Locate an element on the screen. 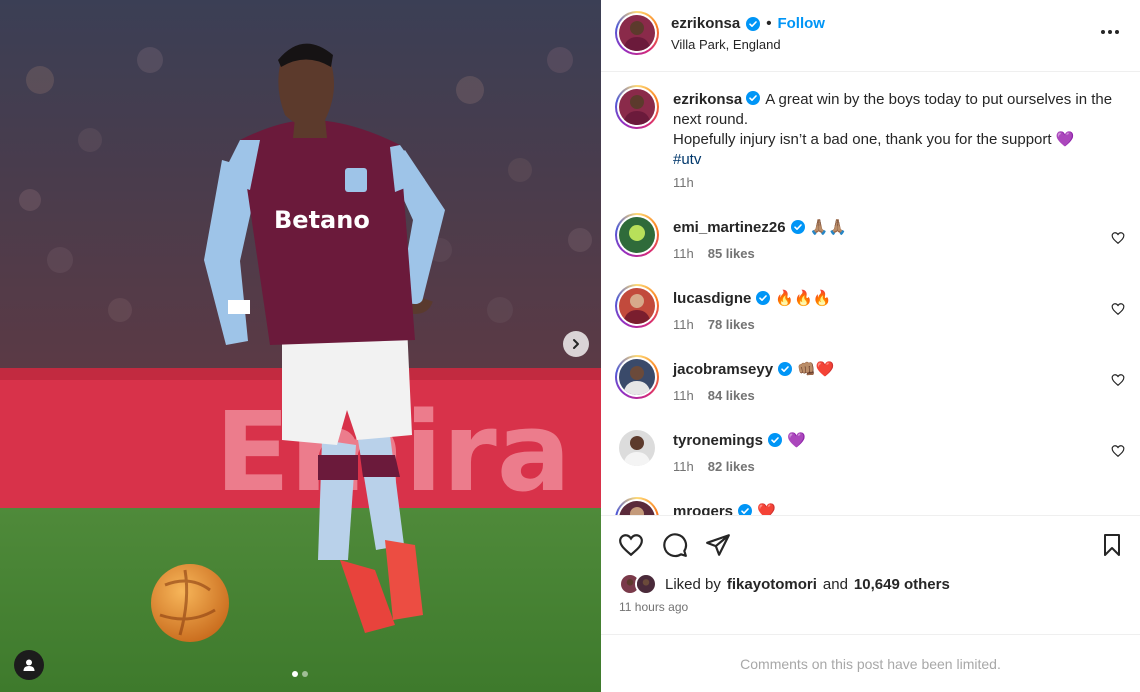 This screenshot has width=1140, height=692. comment-item: emi_martinez26 🙏🏽🙏🏽 11h 85 likes is located at coordinates (870, 243).